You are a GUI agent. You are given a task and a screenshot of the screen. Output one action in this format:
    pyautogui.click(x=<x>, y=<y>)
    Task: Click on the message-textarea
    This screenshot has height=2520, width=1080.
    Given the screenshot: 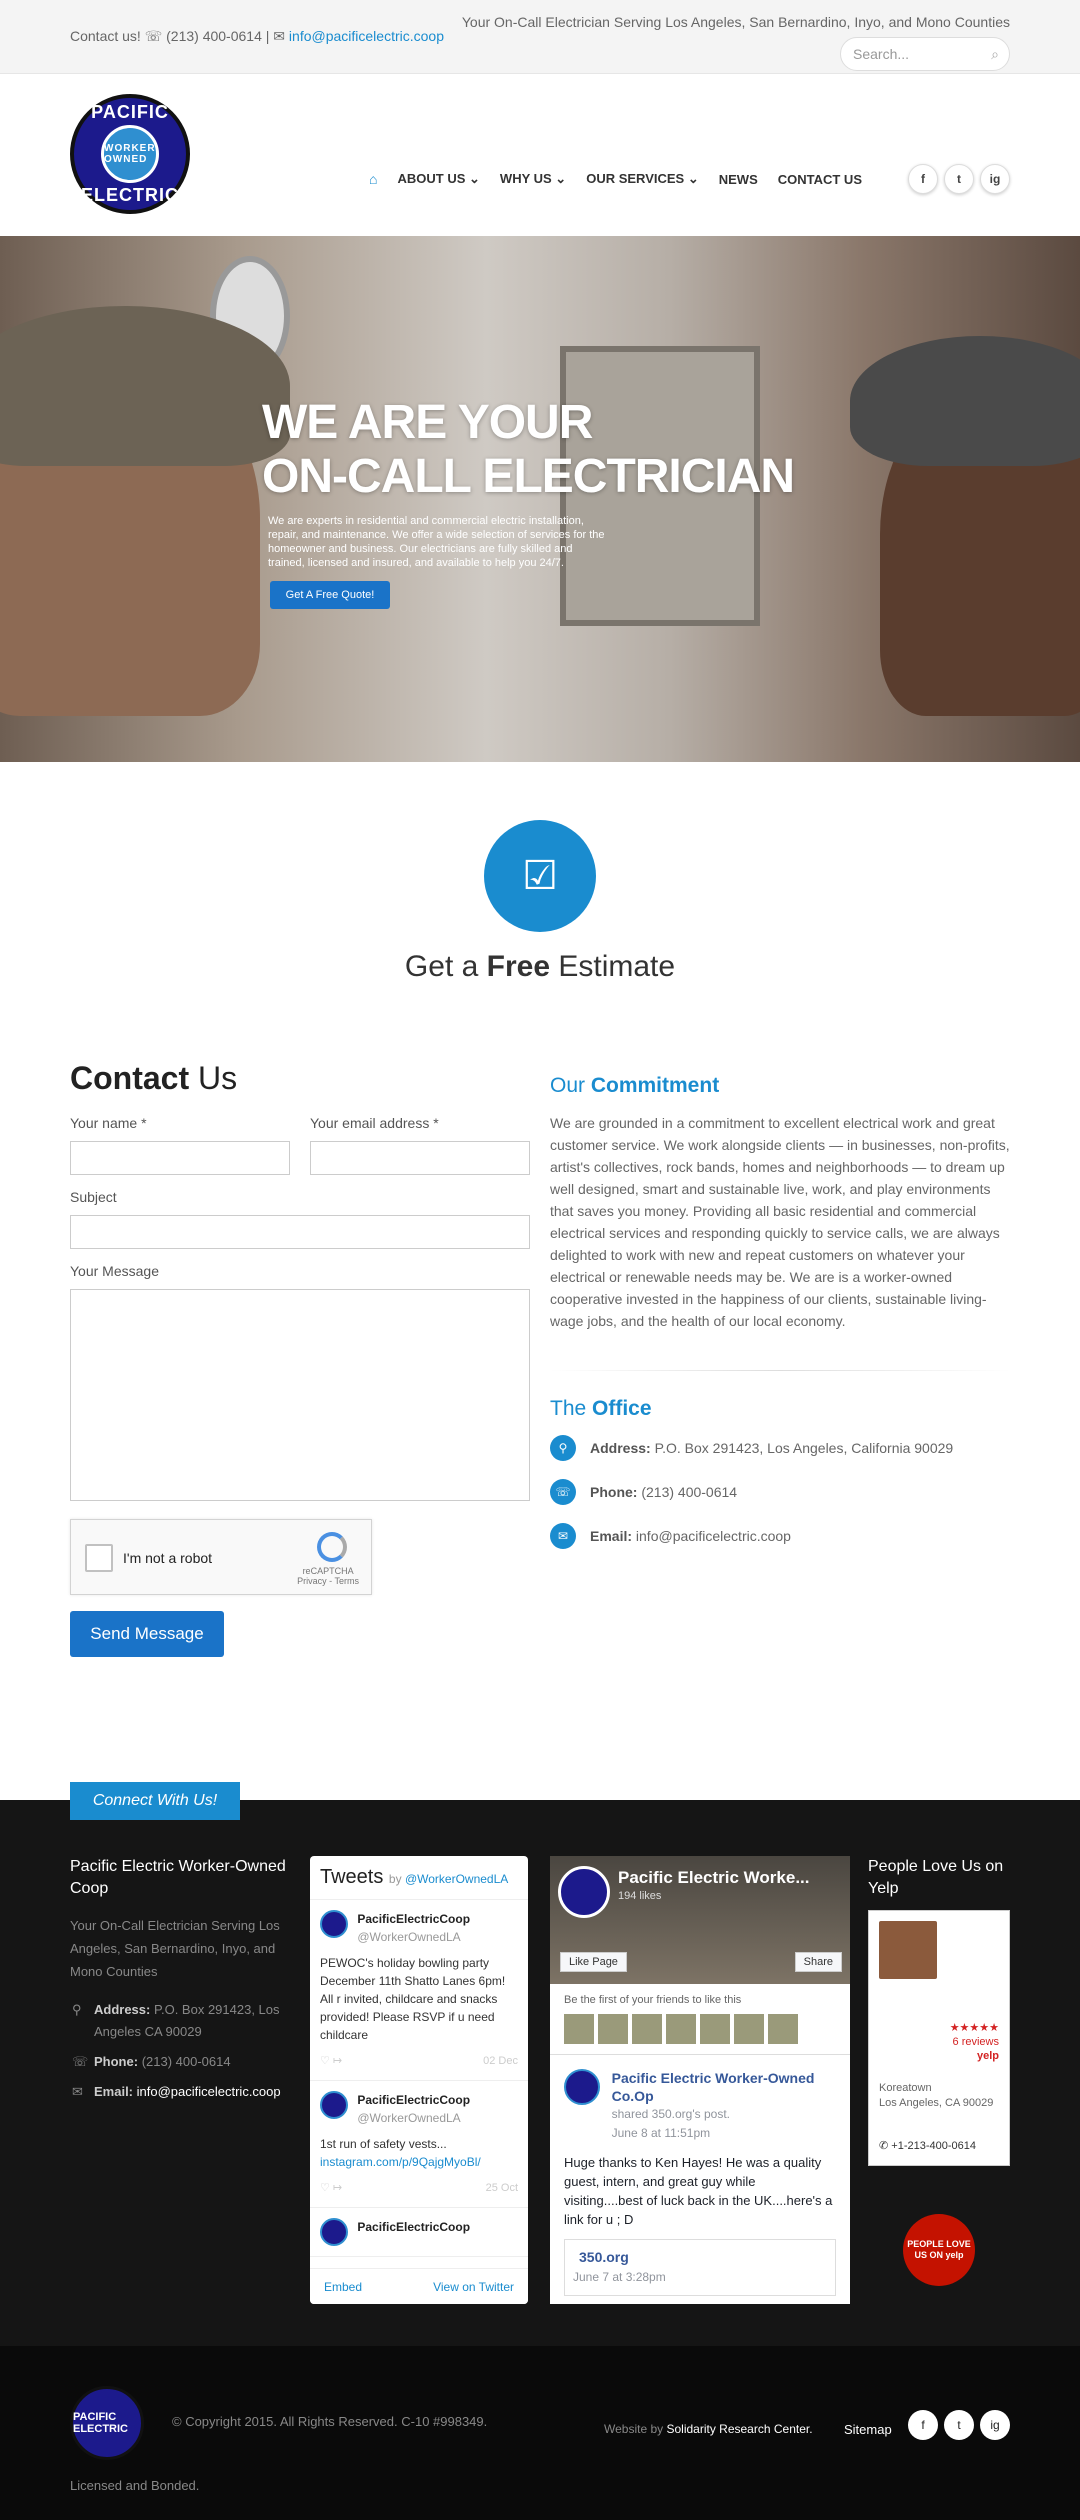 What is the action you would take?
    pyautogui.click(x=300, y=1395)
    